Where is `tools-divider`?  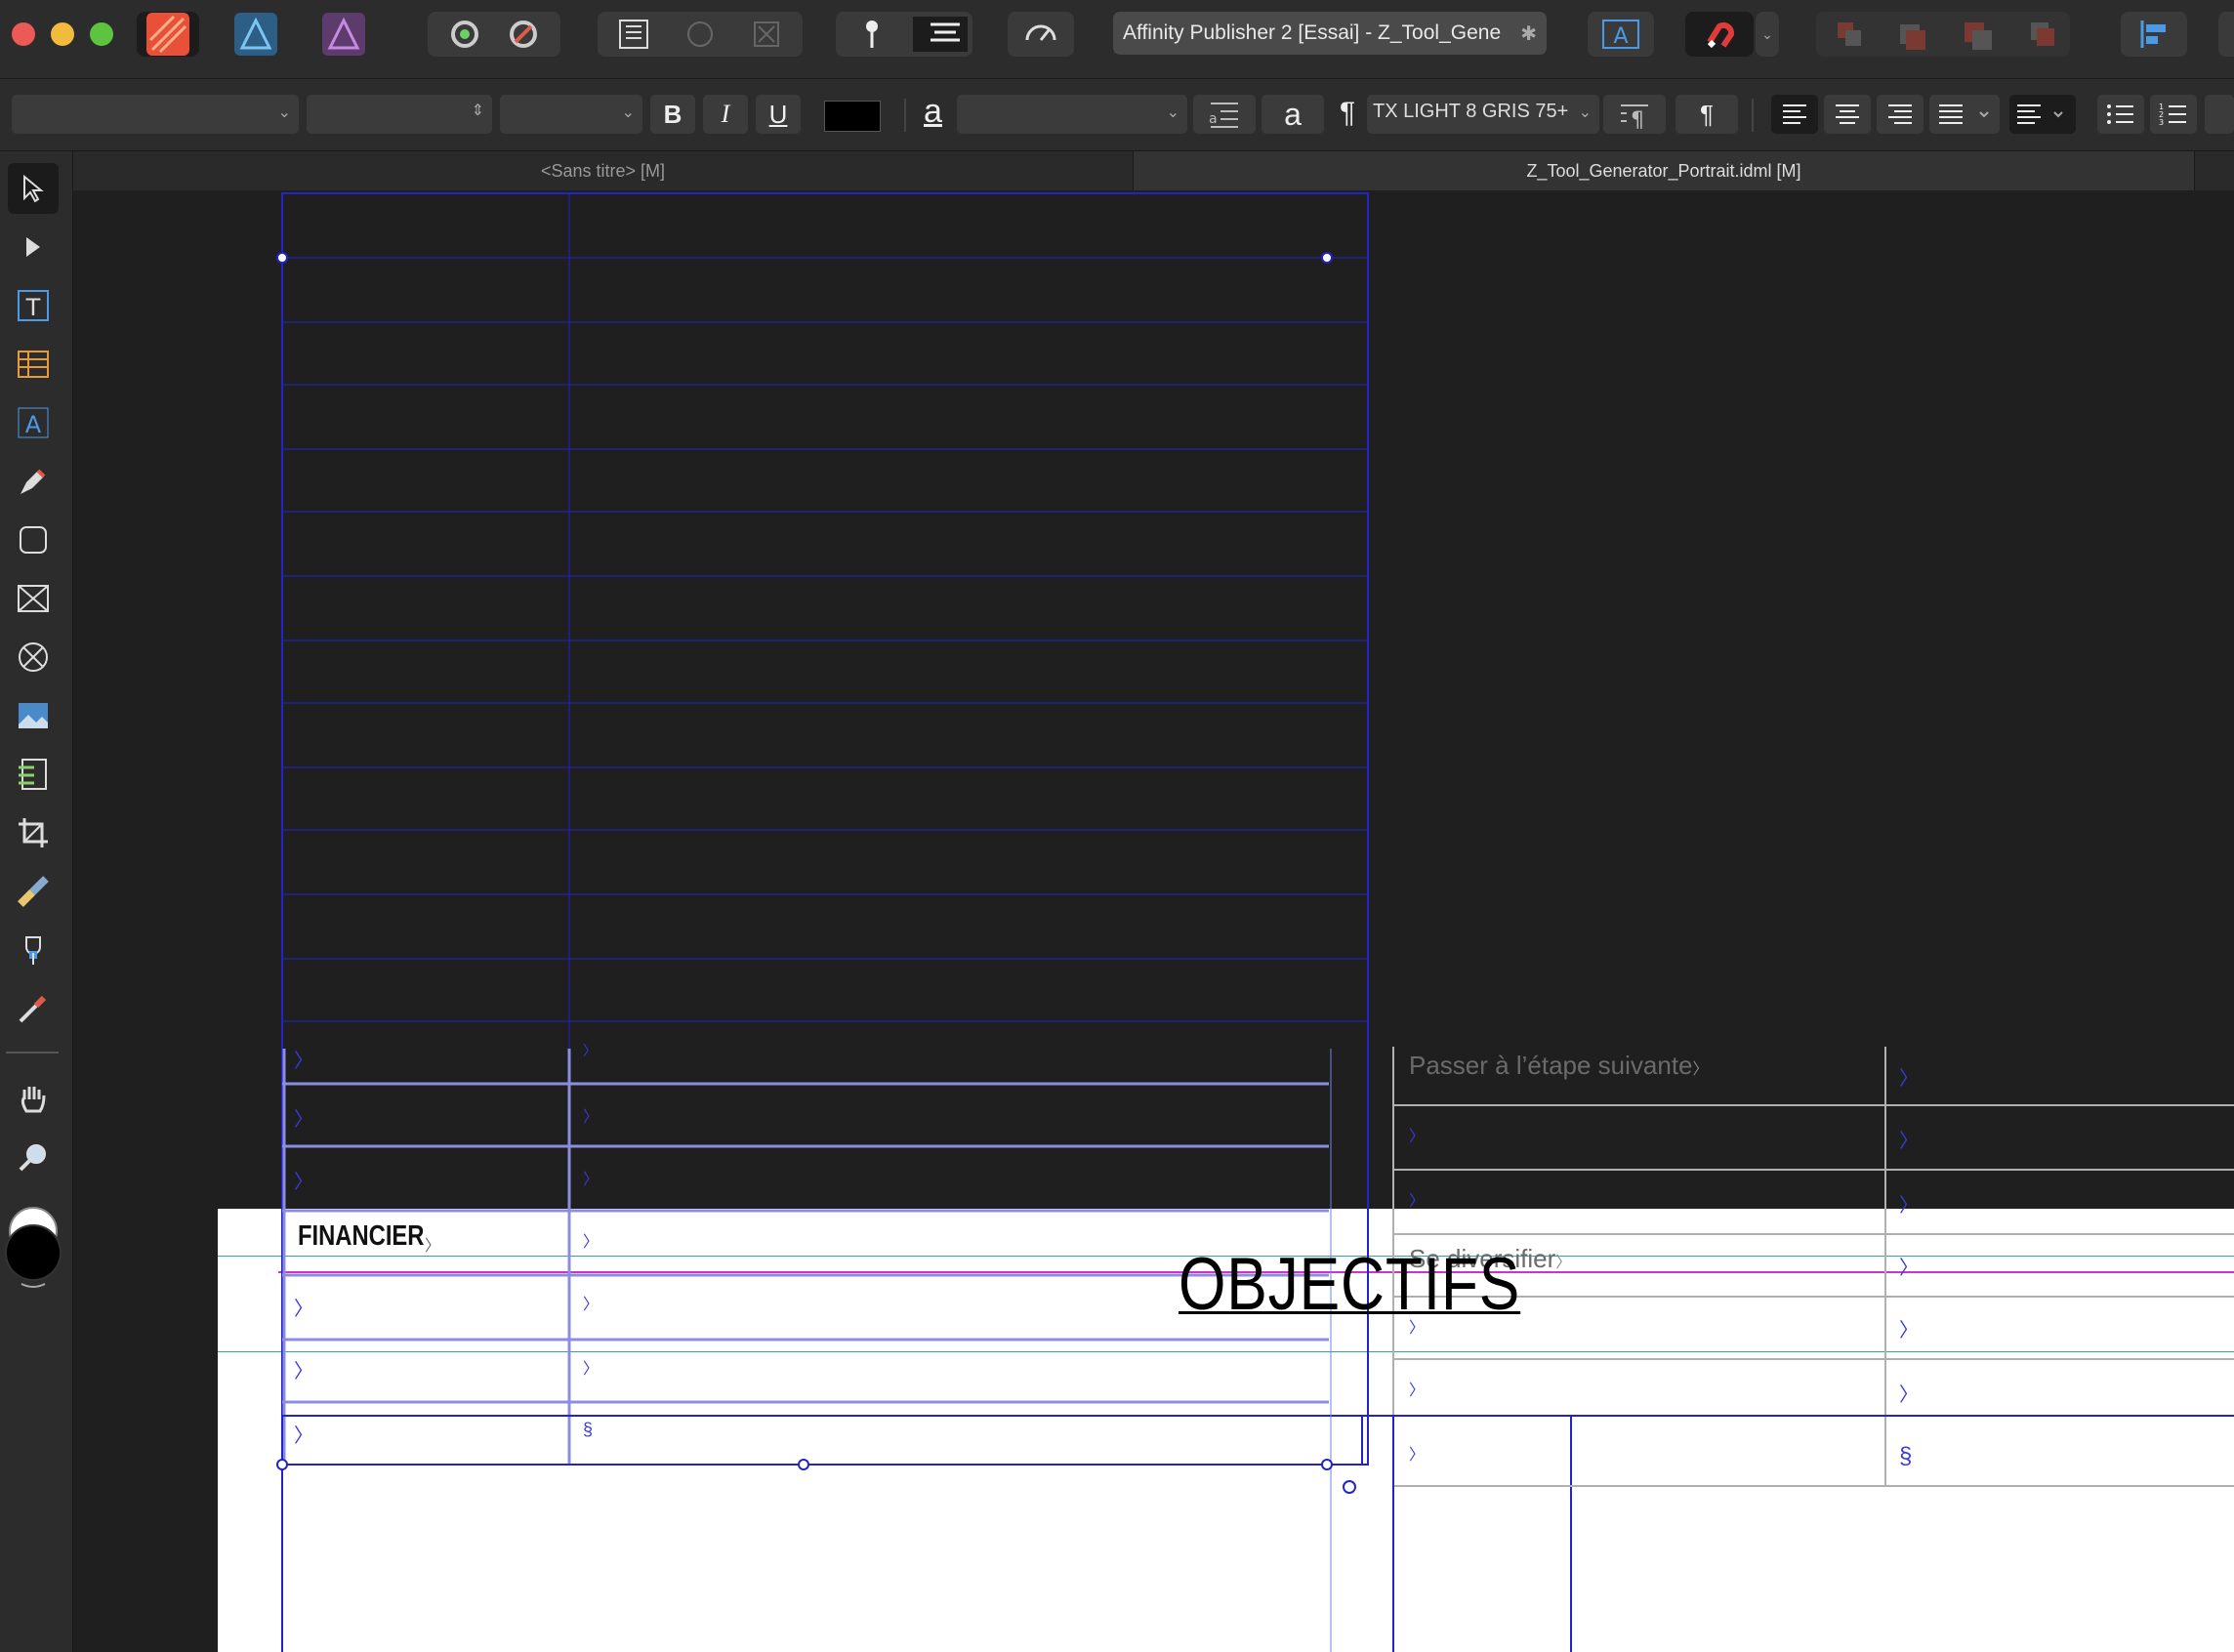 tools-divider is located at coordinates (32, 1052).